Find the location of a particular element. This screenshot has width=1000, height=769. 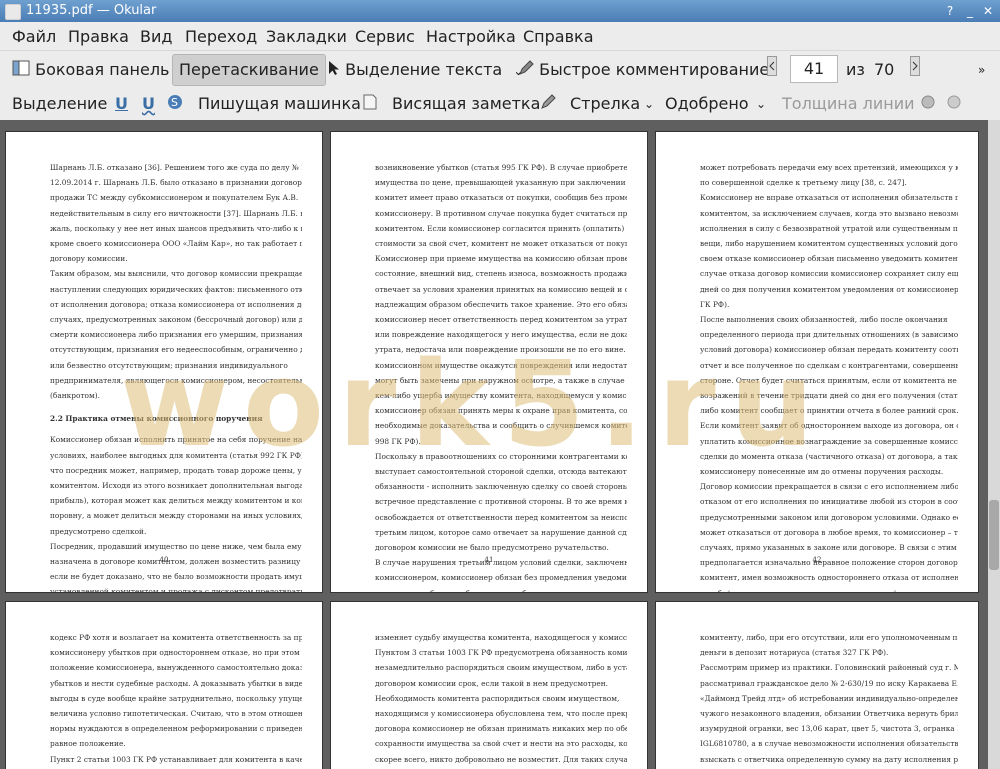

next-page-button is located at coordinates (915, 70).